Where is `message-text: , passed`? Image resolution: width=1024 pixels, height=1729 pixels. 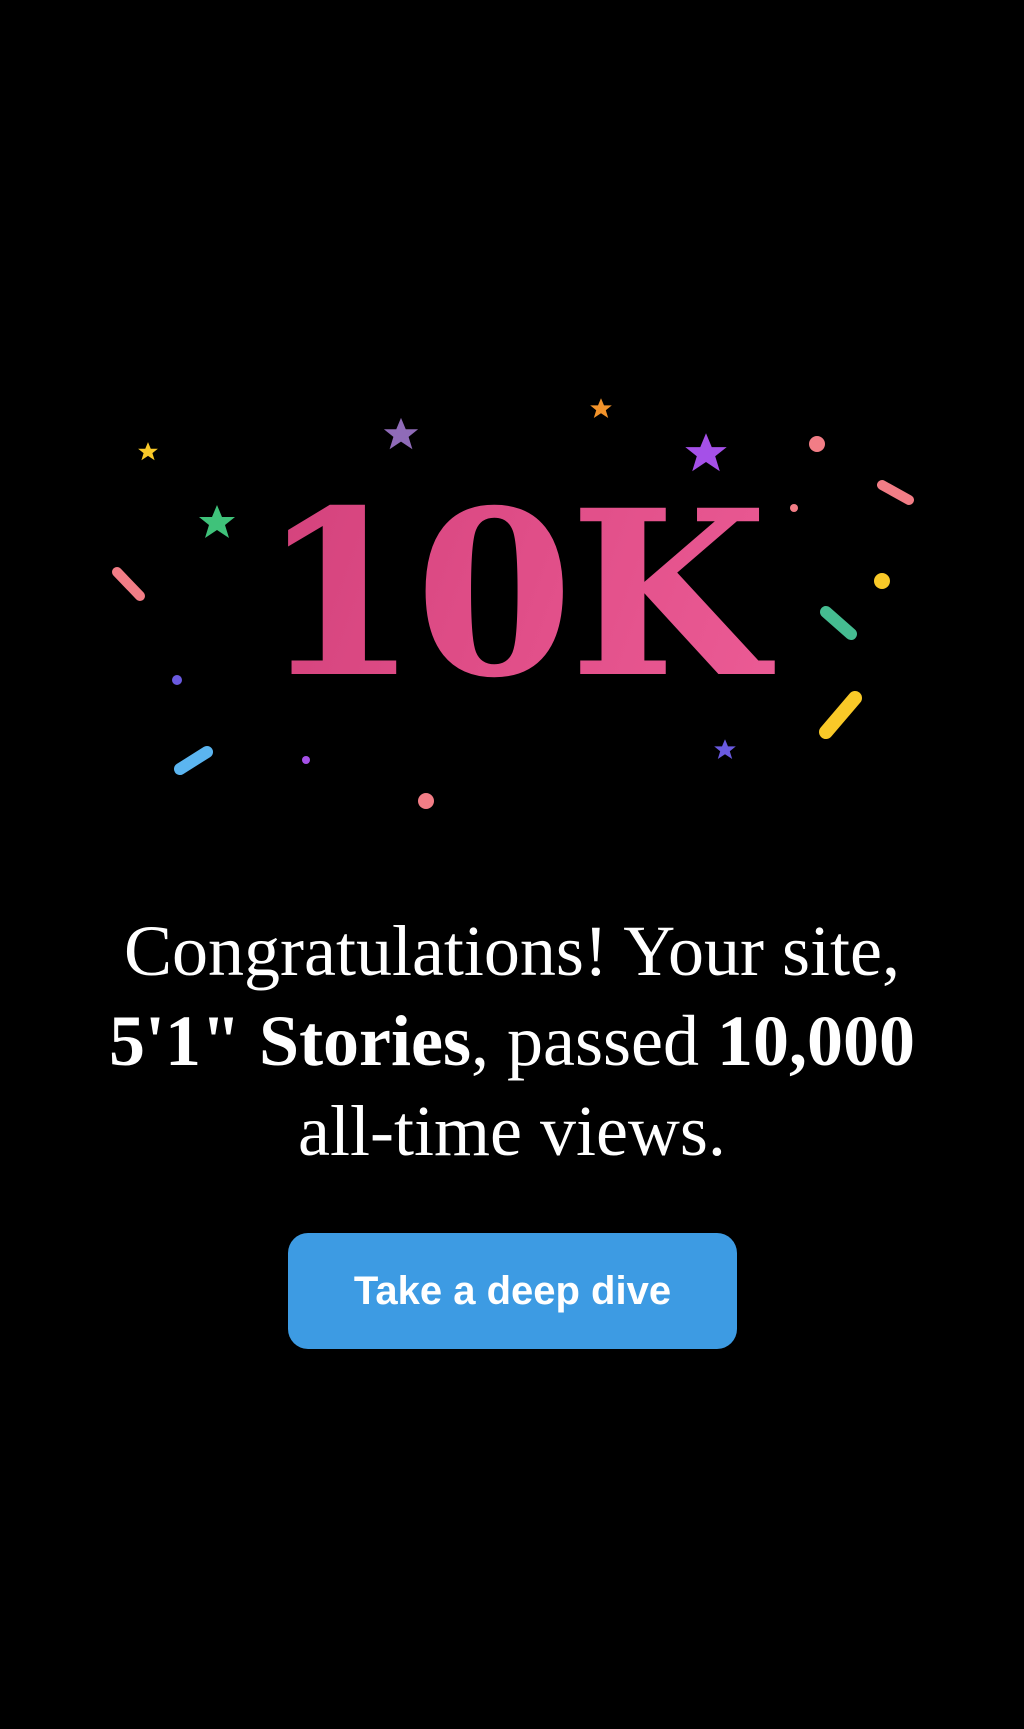 message-text: , passed is located at coordinates (593, 1041).